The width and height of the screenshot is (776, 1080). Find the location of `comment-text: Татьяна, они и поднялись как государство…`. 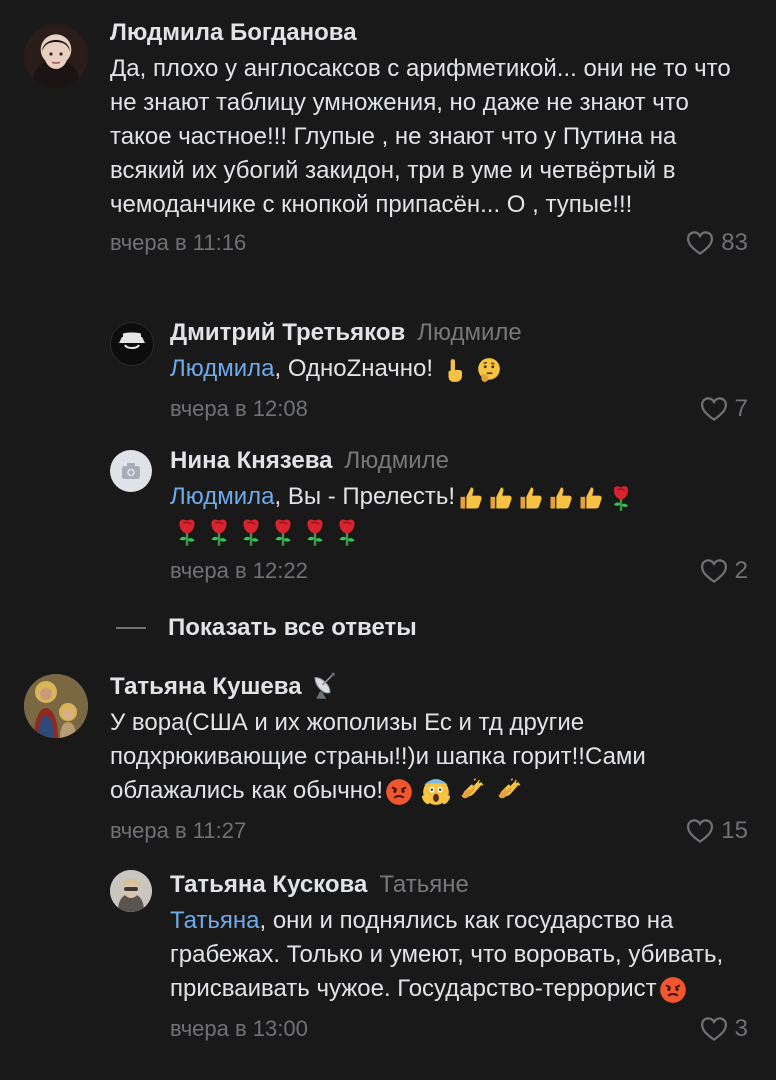

comment-text: Татьяна, они и поднялись как государство… is located at coordinates (459, 955).